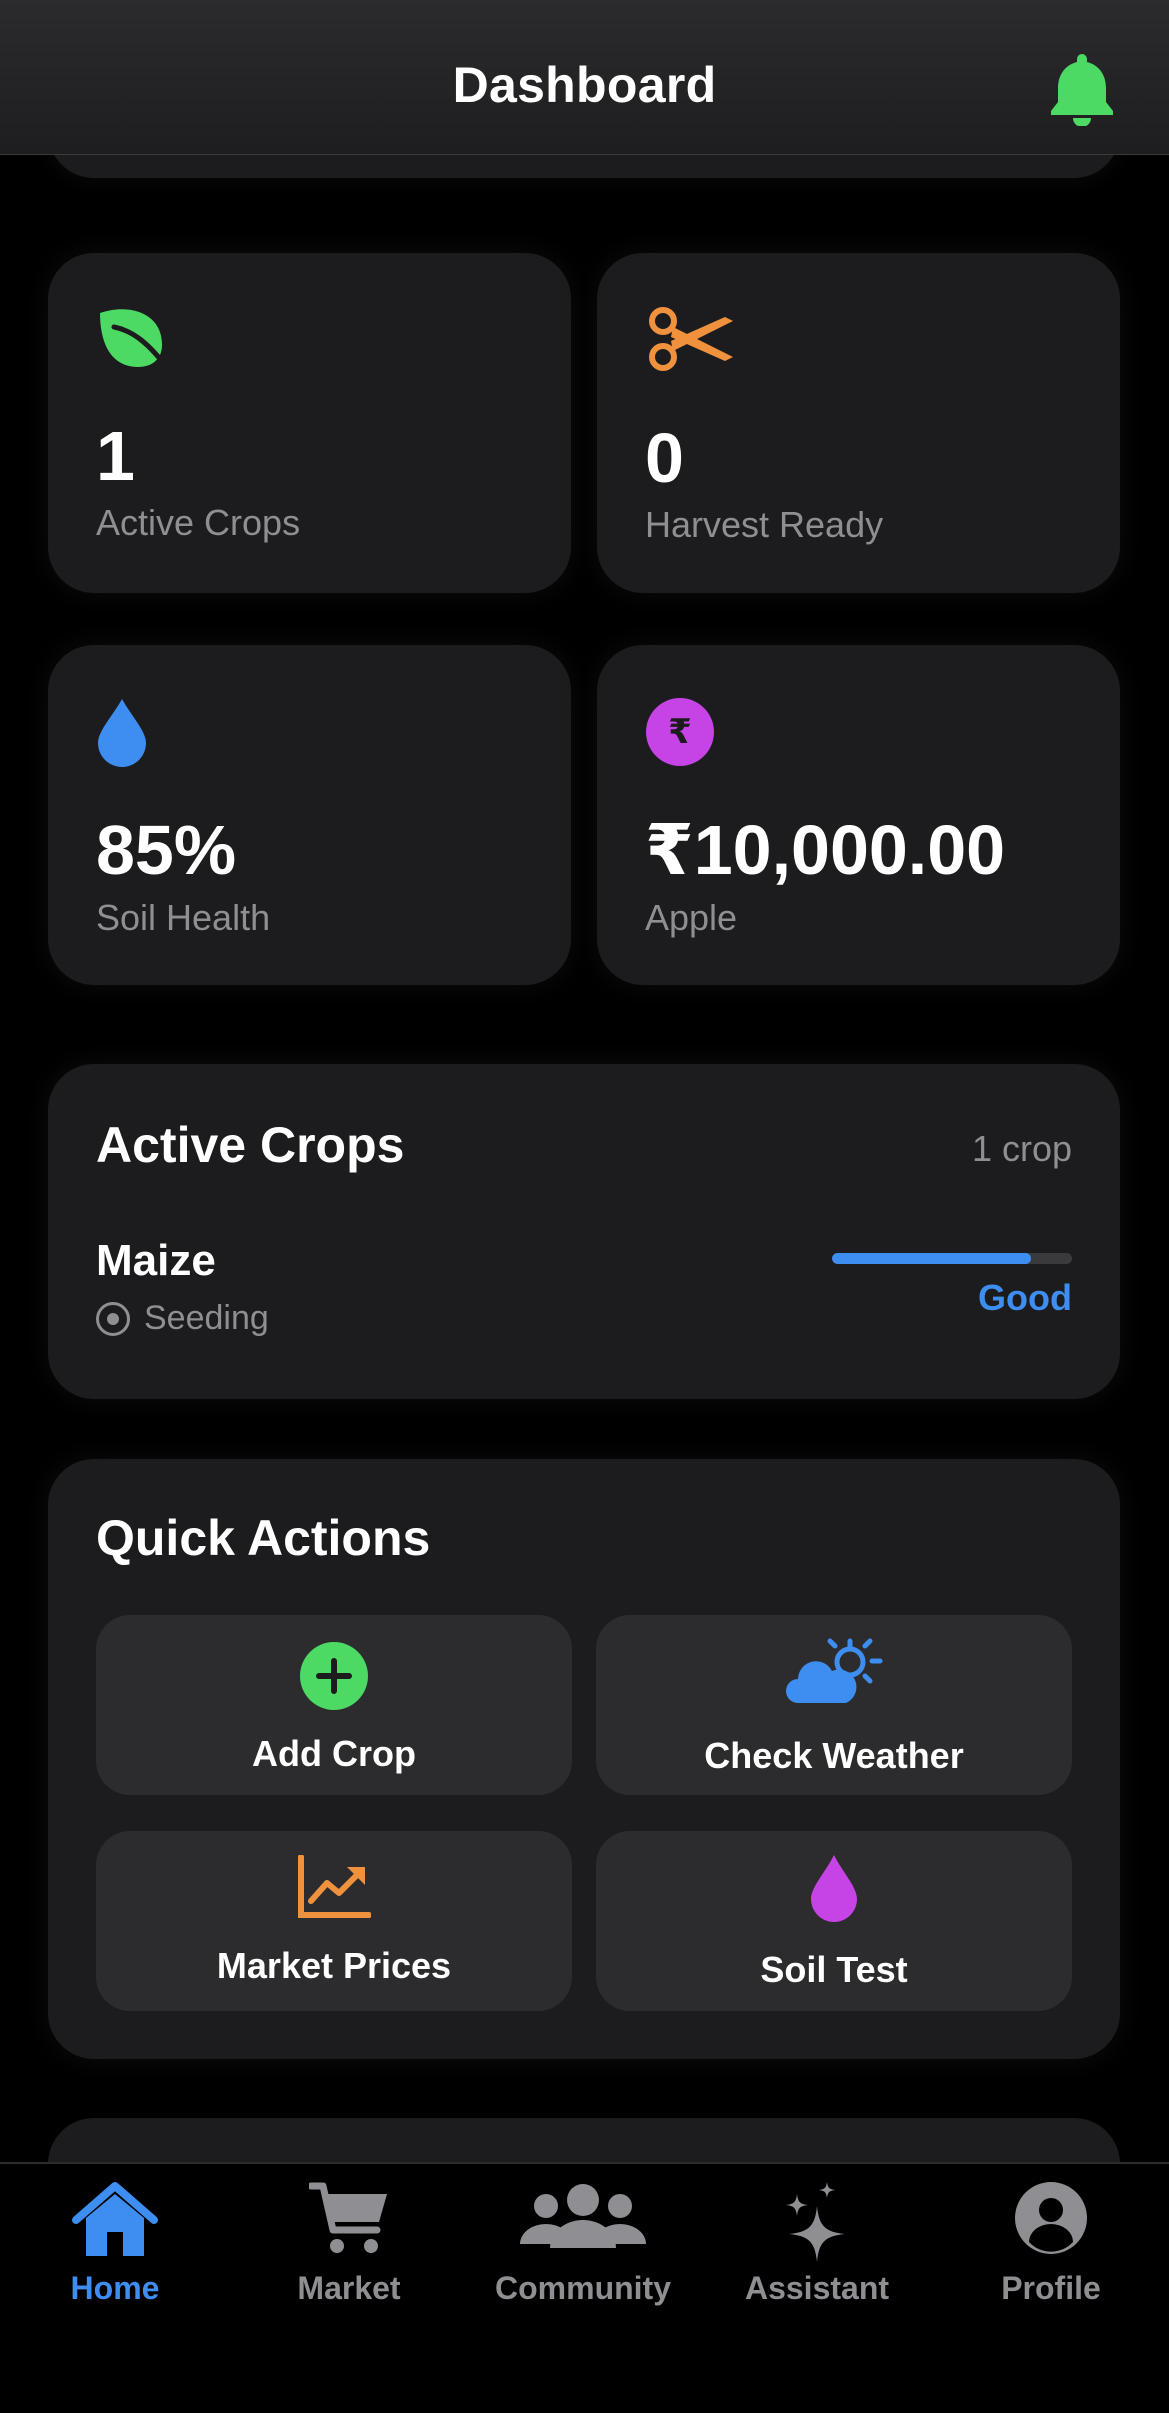  I want to click on check-weather-button: Check Weather, so click(834, 1705).